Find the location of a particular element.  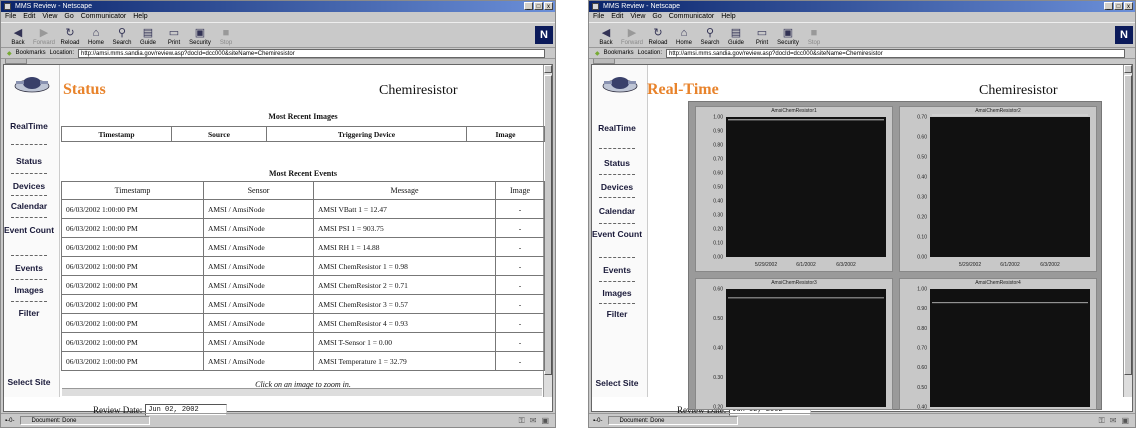

vertical-scrollbar is located at coordinates (1127, 231).